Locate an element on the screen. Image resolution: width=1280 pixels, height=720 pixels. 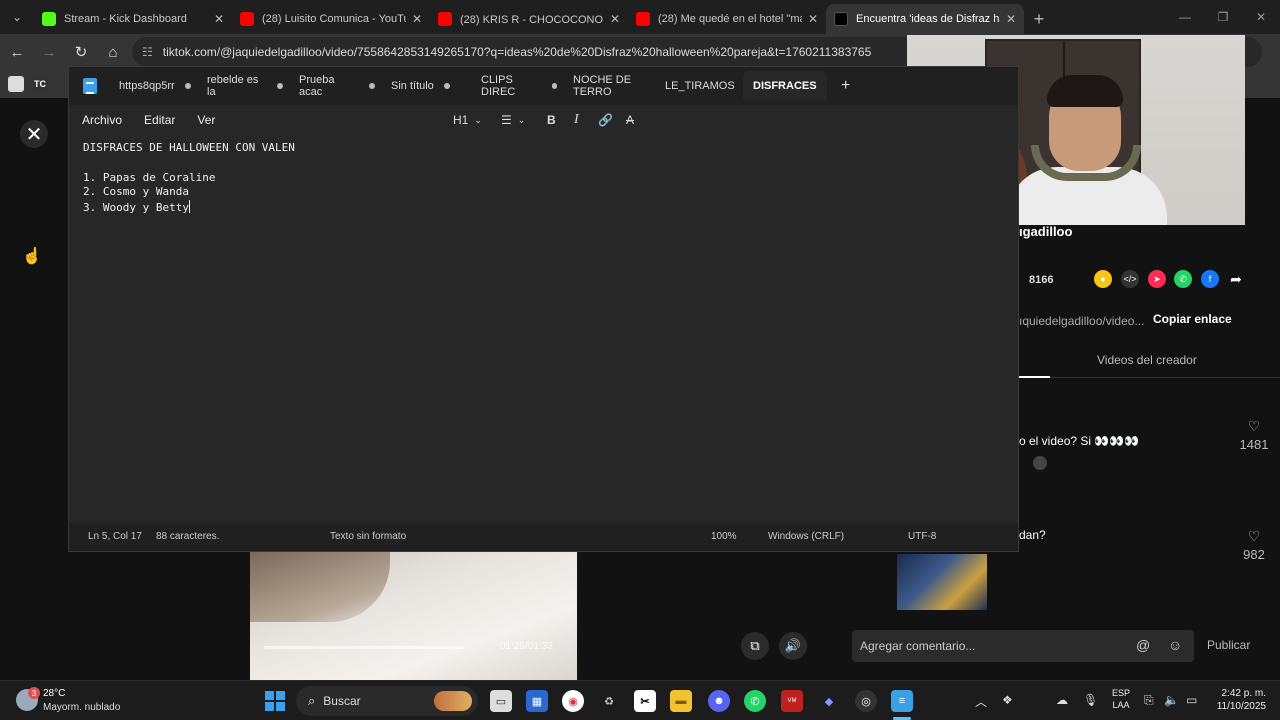
network-icon: ⎘ is located at coordinates (1149, 700).